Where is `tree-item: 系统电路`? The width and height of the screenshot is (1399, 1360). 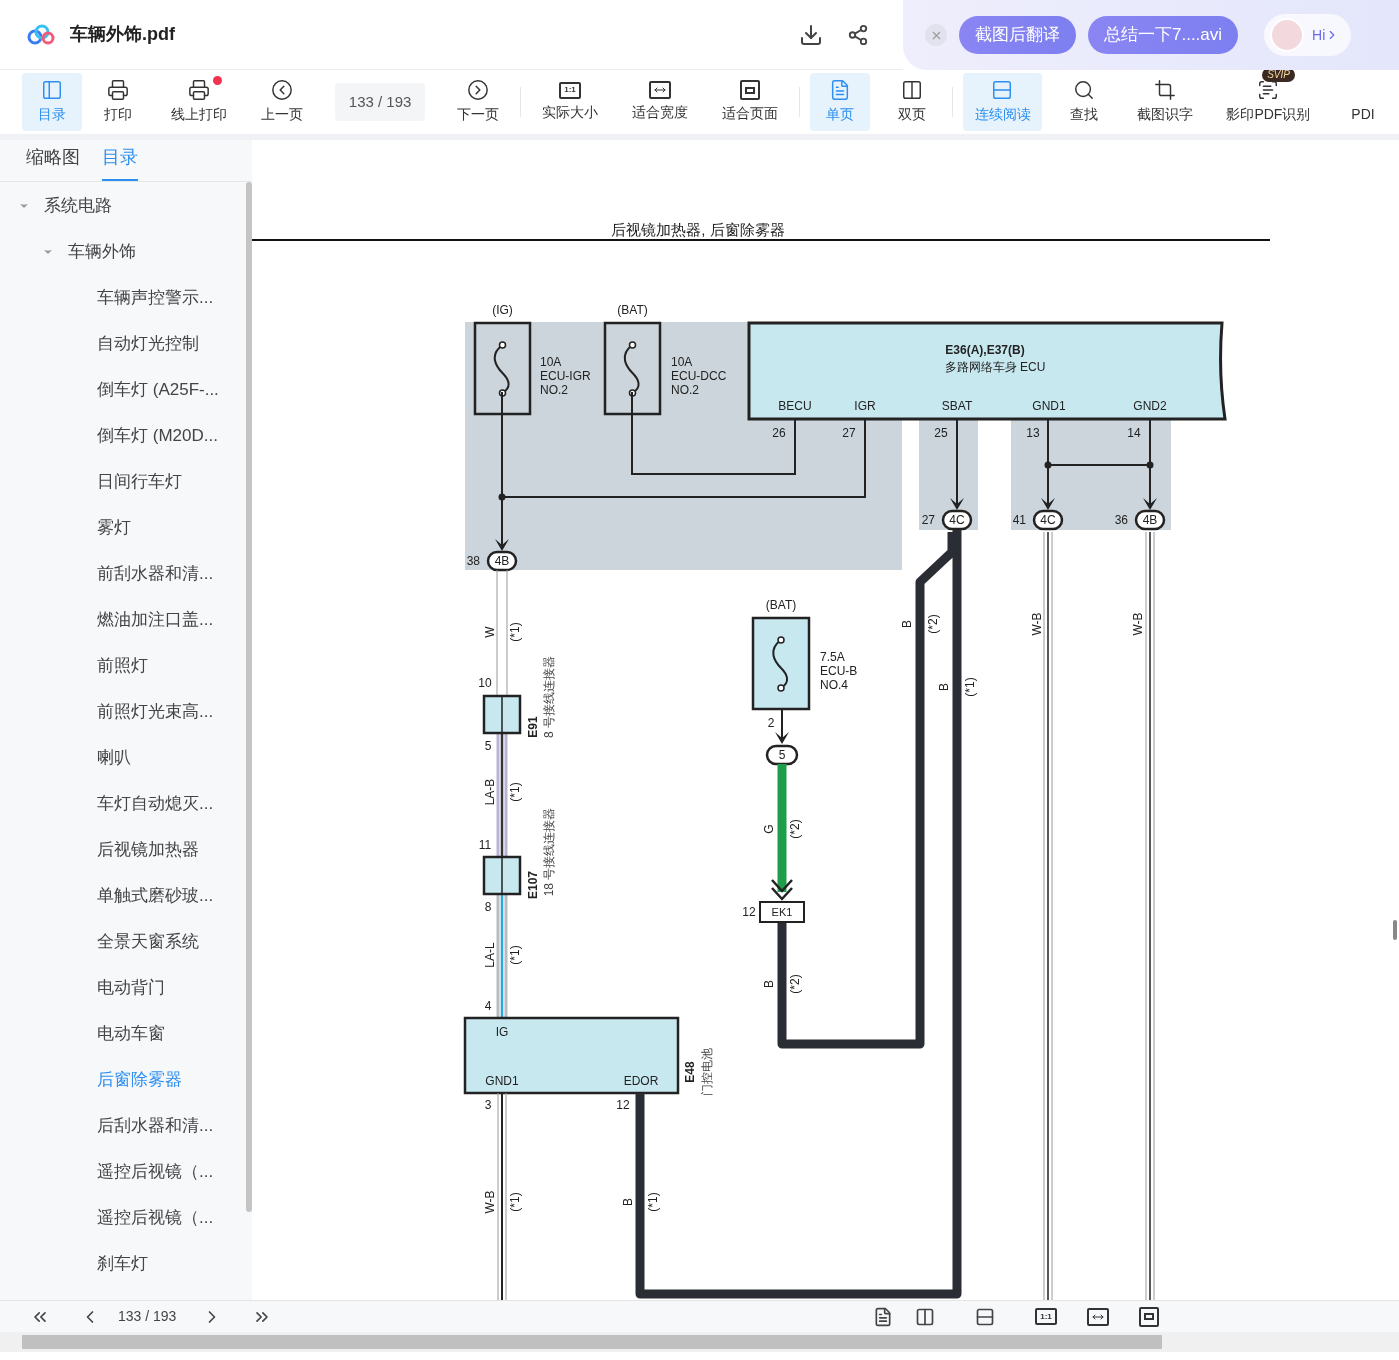 tree-item: 系统电路 is located at coordinates (120, 206).